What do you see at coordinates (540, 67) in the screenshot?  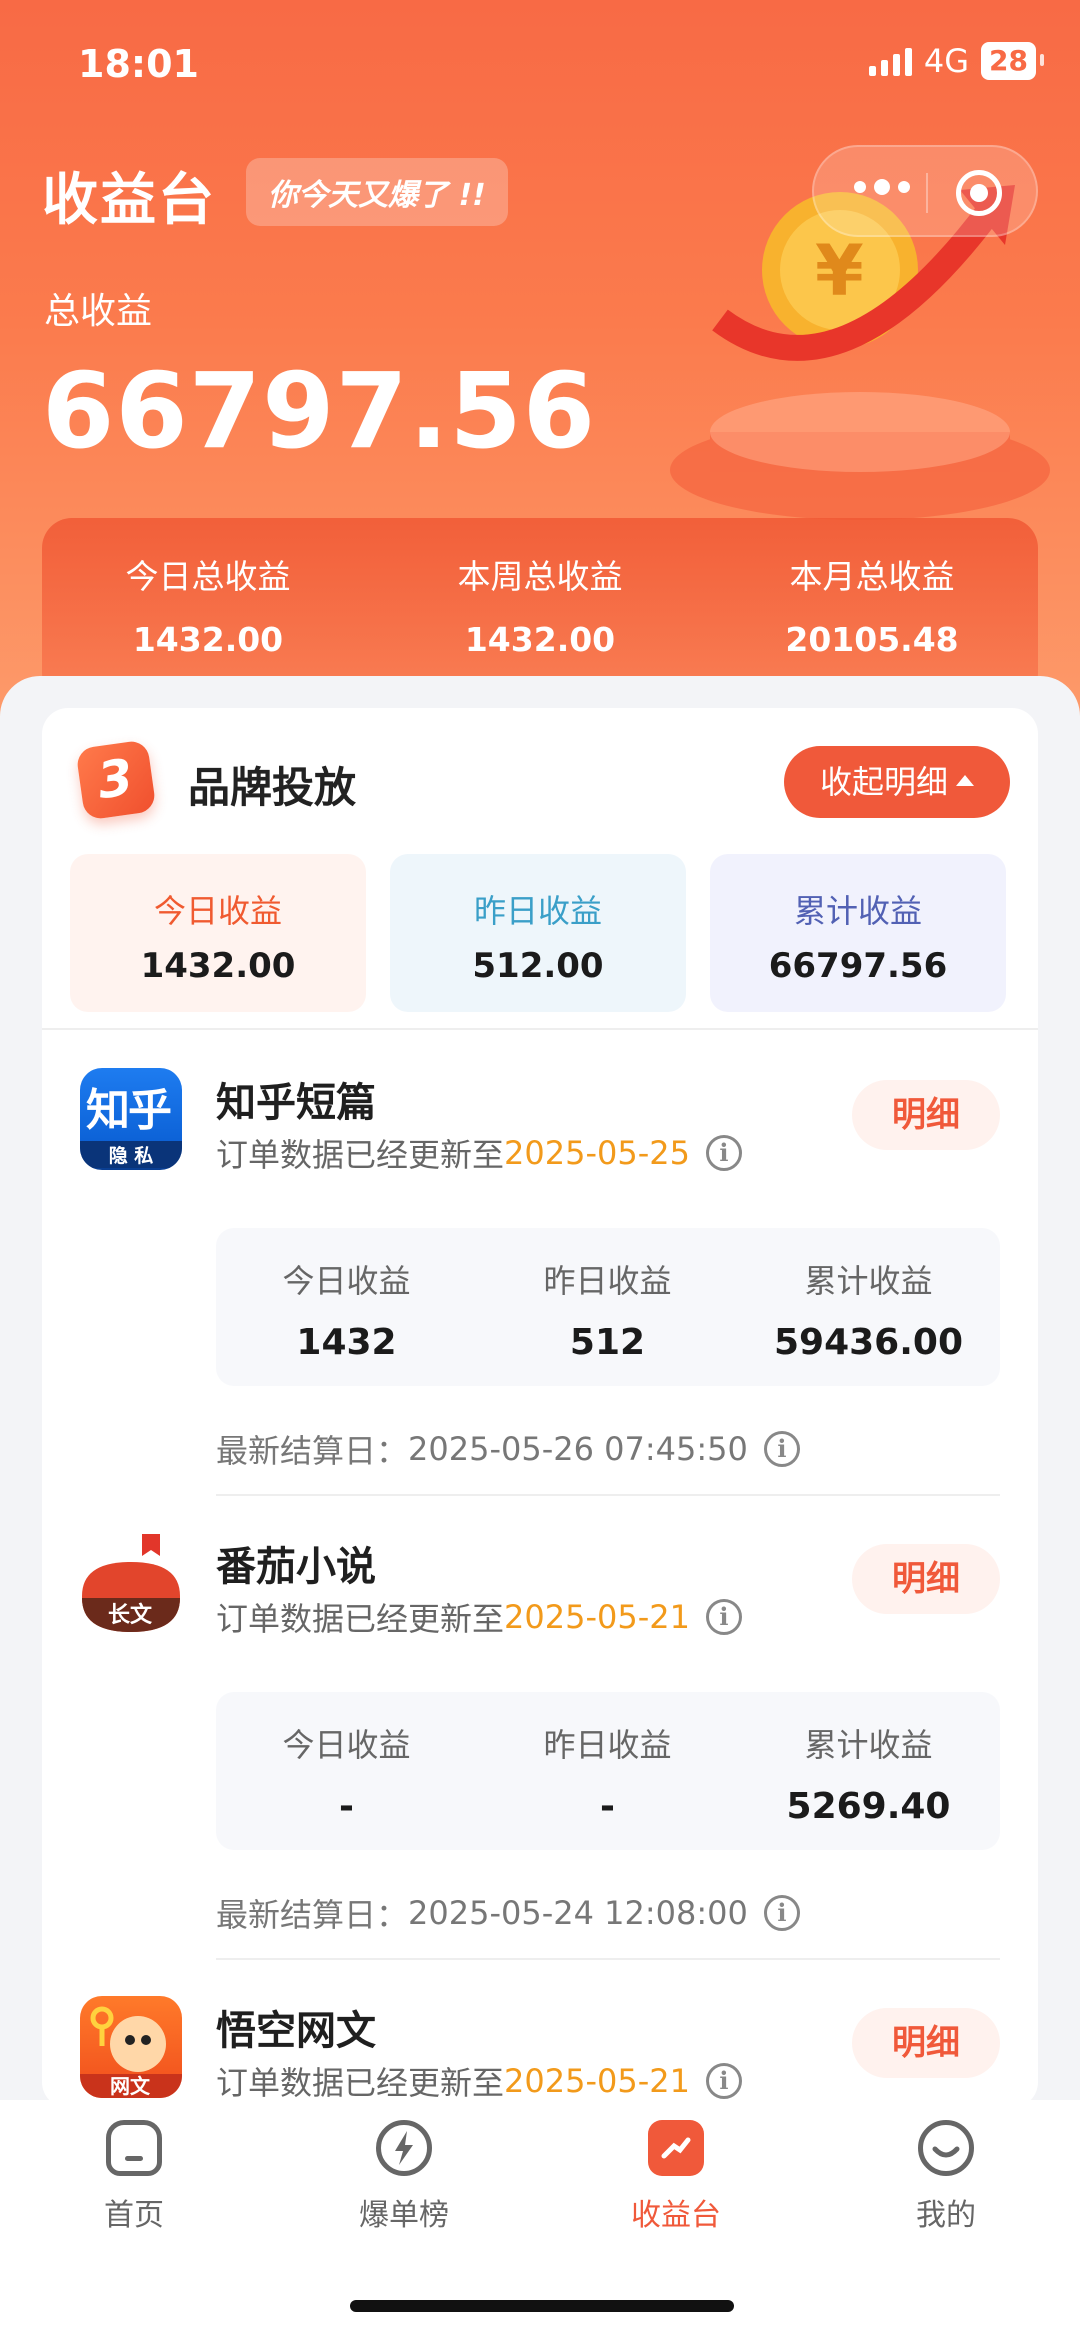 I see `status-bar: 18:01 4G 28` at bounding box center [540, 67].